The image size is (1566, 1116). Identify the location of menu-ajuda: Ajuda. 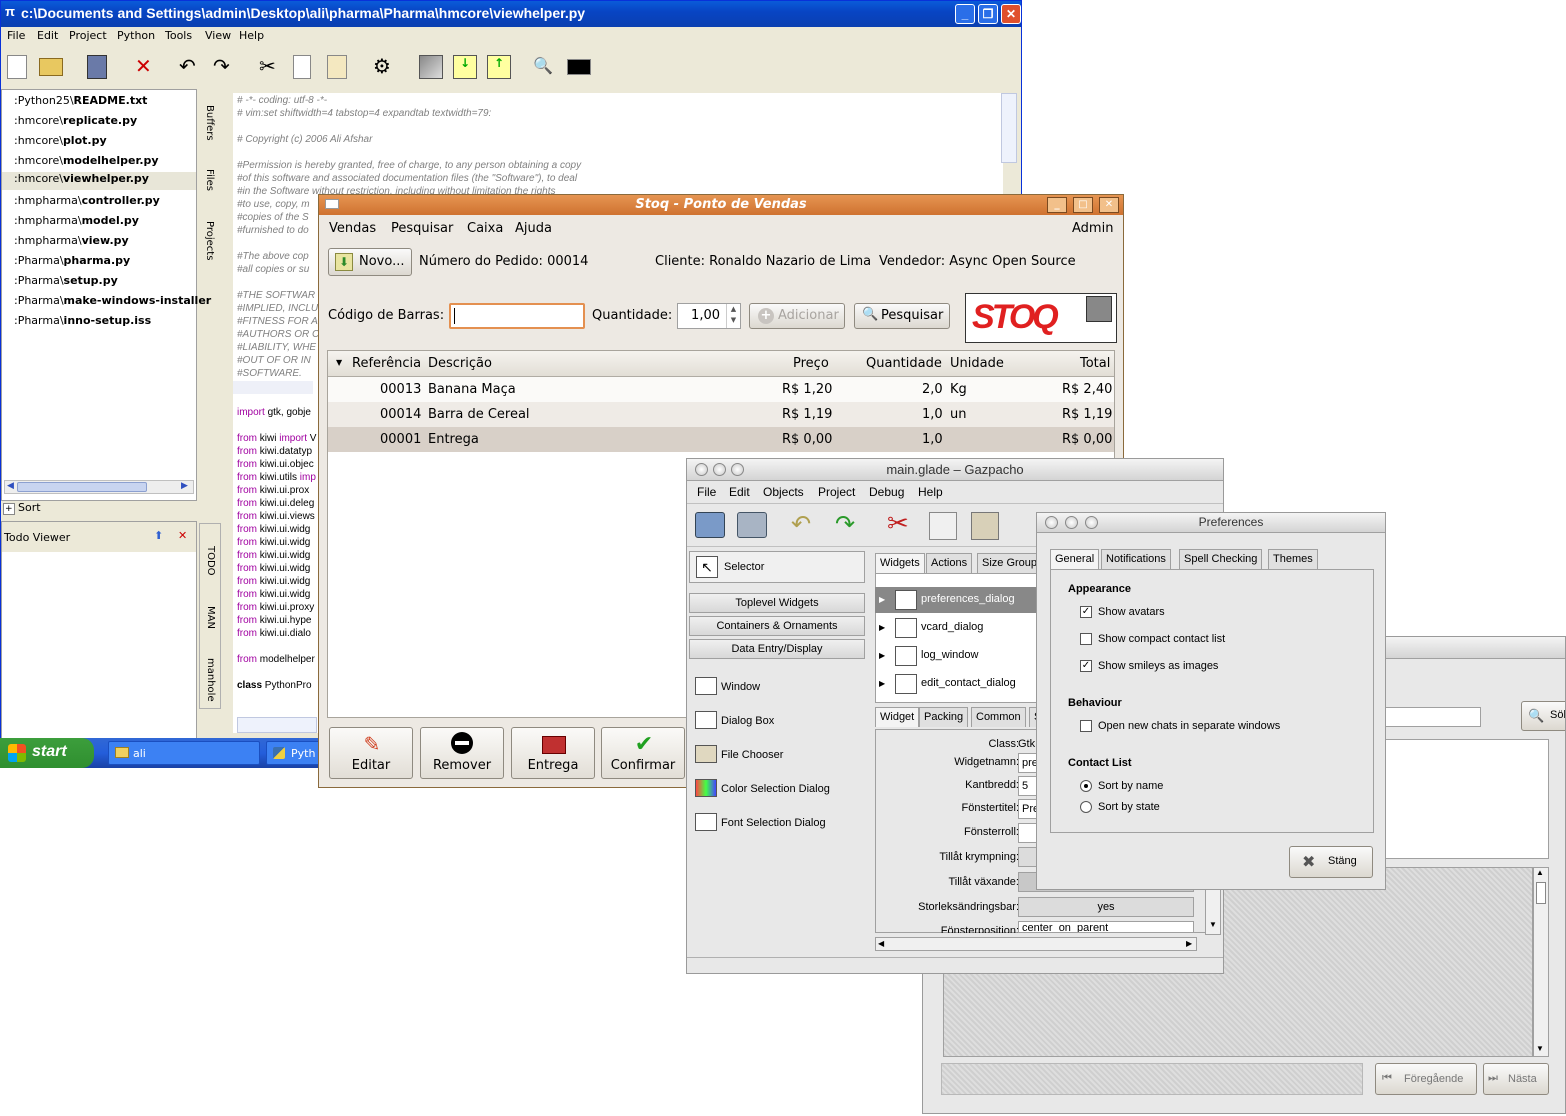
(533, 228).